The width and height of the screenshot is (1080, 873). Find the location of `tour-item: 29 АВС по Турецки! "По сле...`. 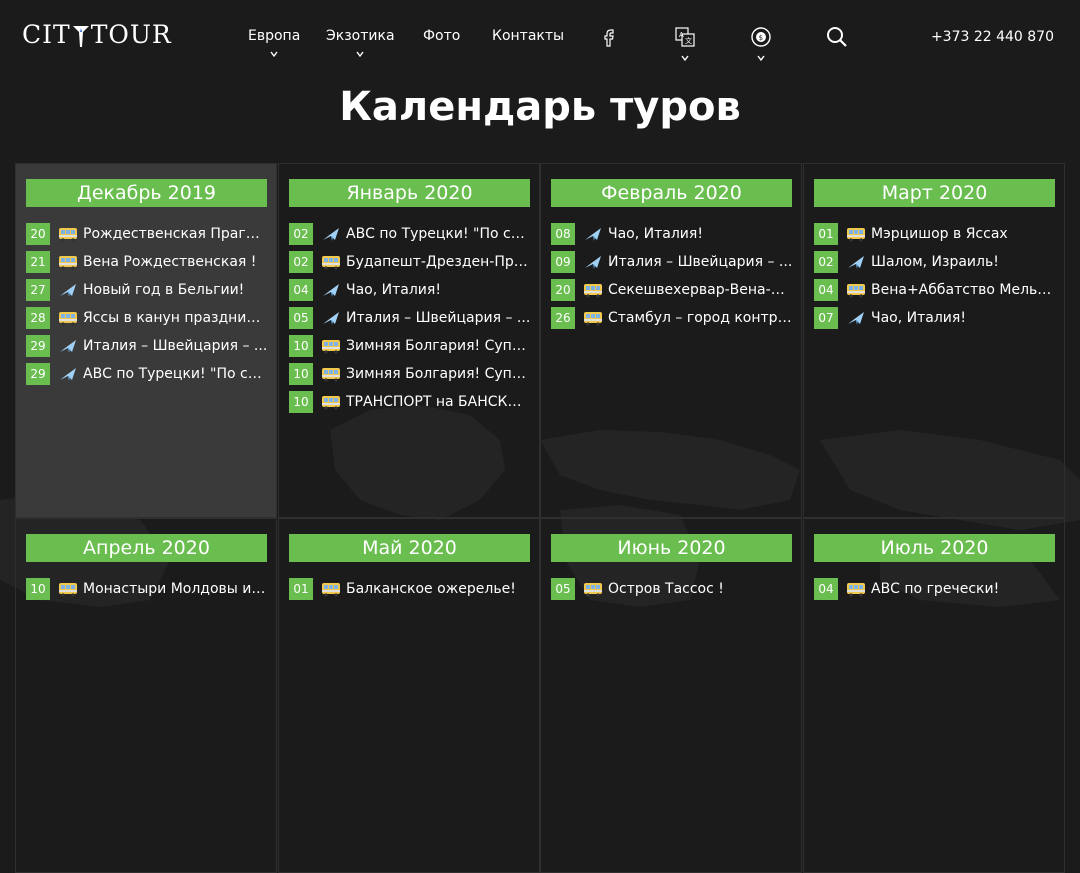

tour-item: 29 АВС по Турецки! "По сле... is located at coordinates (148, 374).